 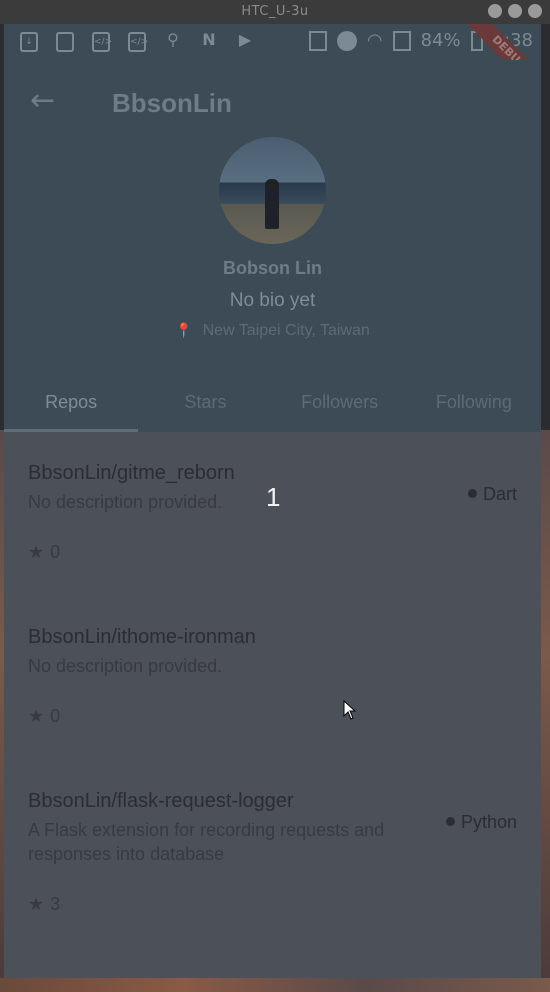 What do you see at coordinates (535, 11) in the screenshot?
I see `close-button` at bounding box center [535, 11].